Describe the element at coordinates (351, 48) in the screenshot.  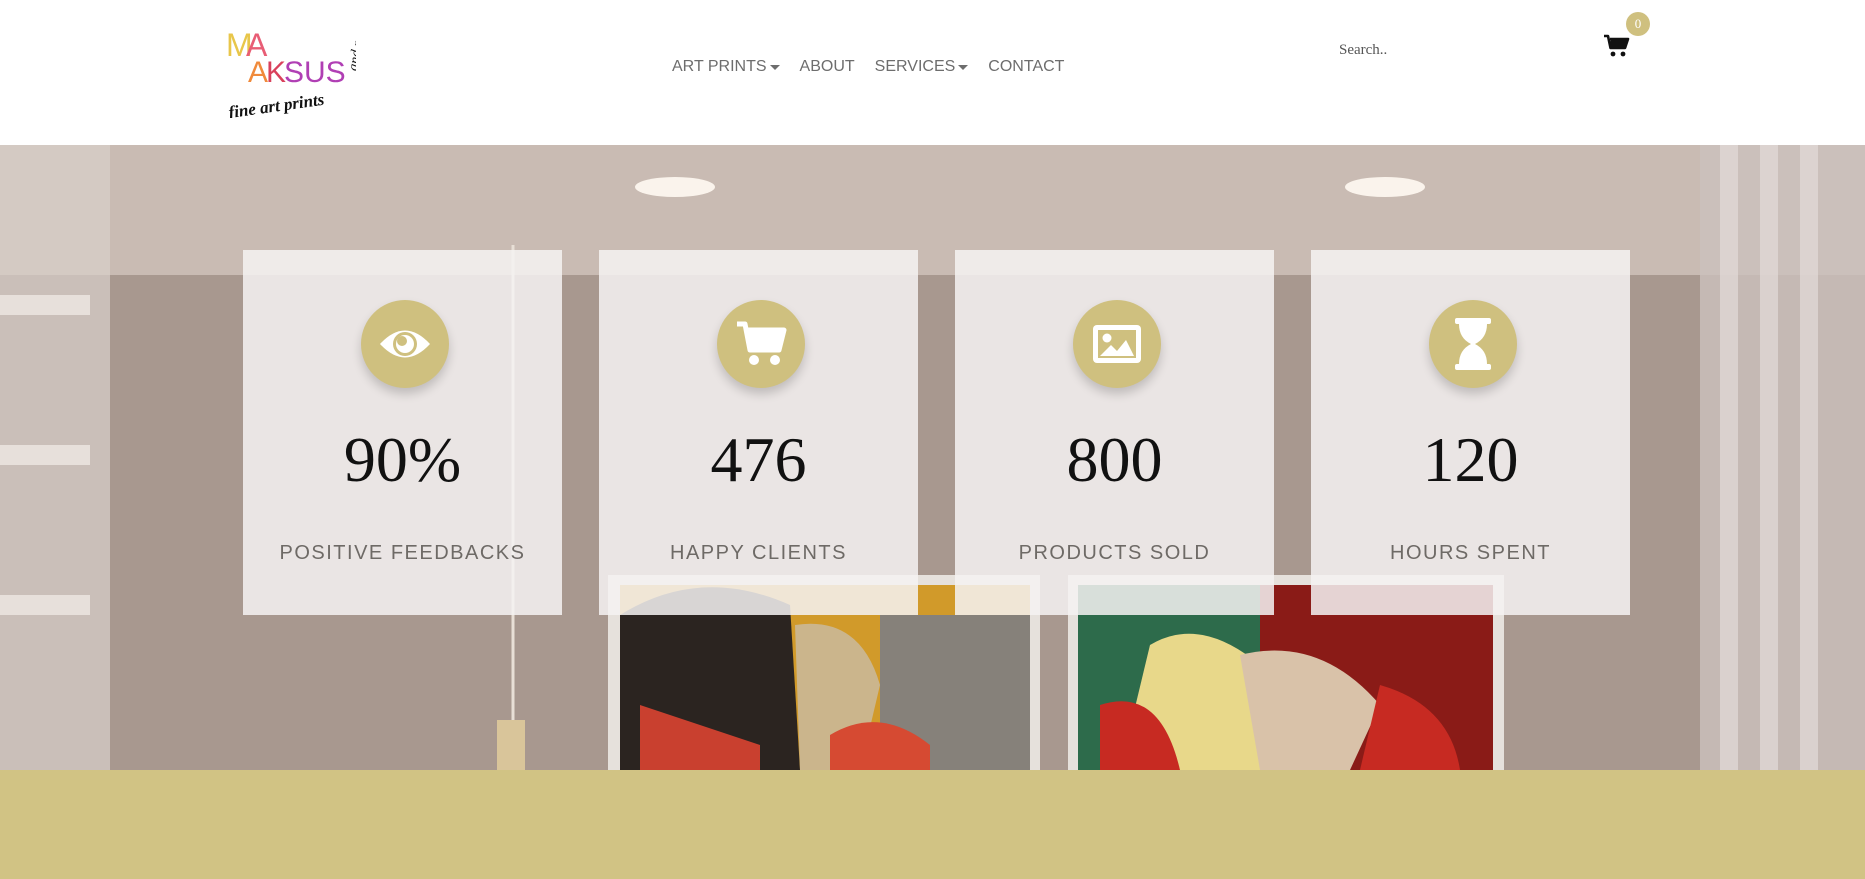
I see `svg-text: and more` at that location.